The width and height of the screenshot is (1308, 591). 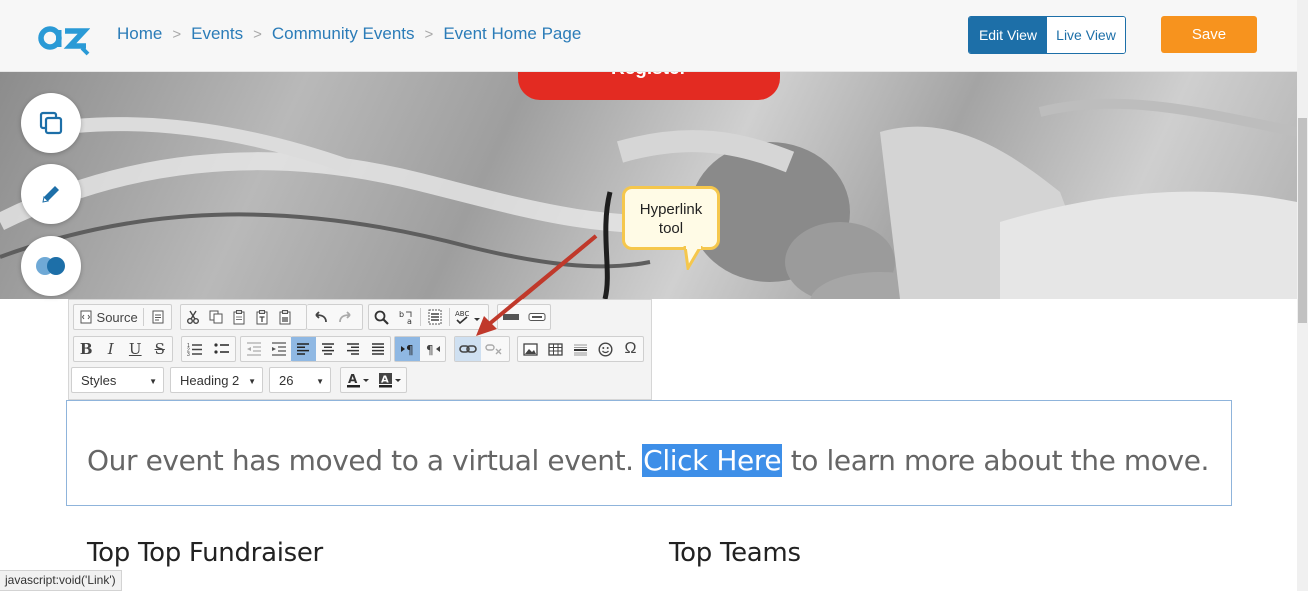 What do you see at coordinates (1008, 35) in the screenshot?
I see `edit-view-button: Edit View` at bounding box center [1008, 35].